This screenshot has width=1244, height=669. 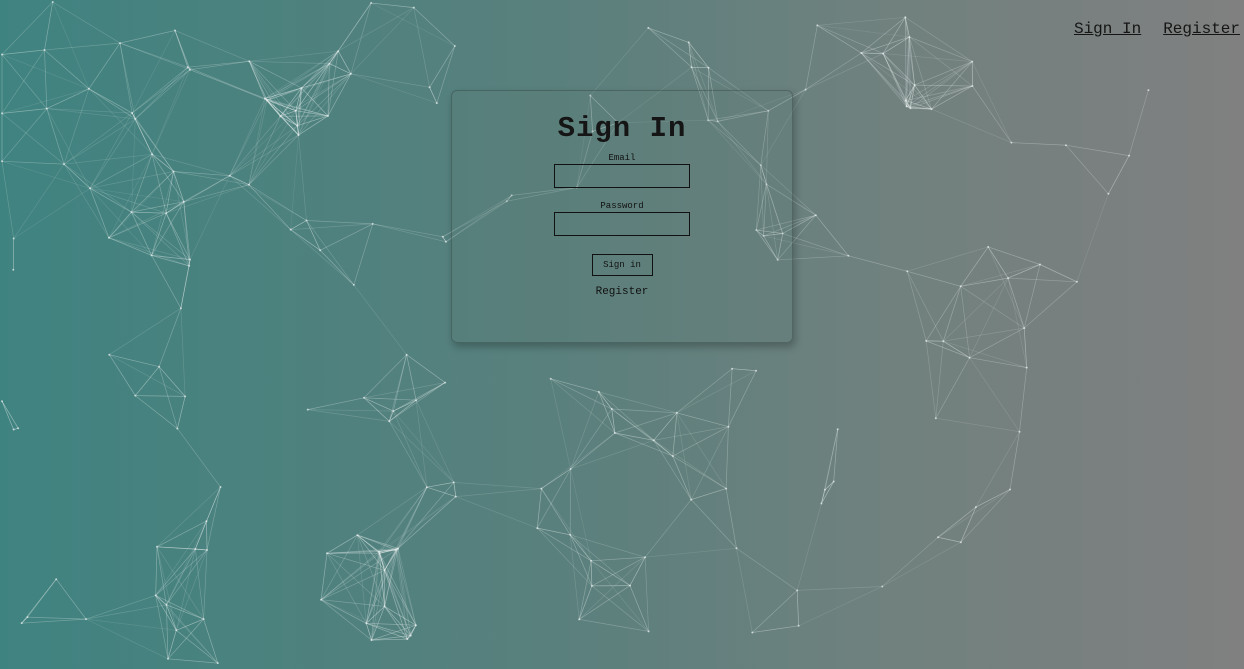 What do you see at coordinates (622, 176) in the screenshot?
I see `email-field` at bounding box center [622, 176].